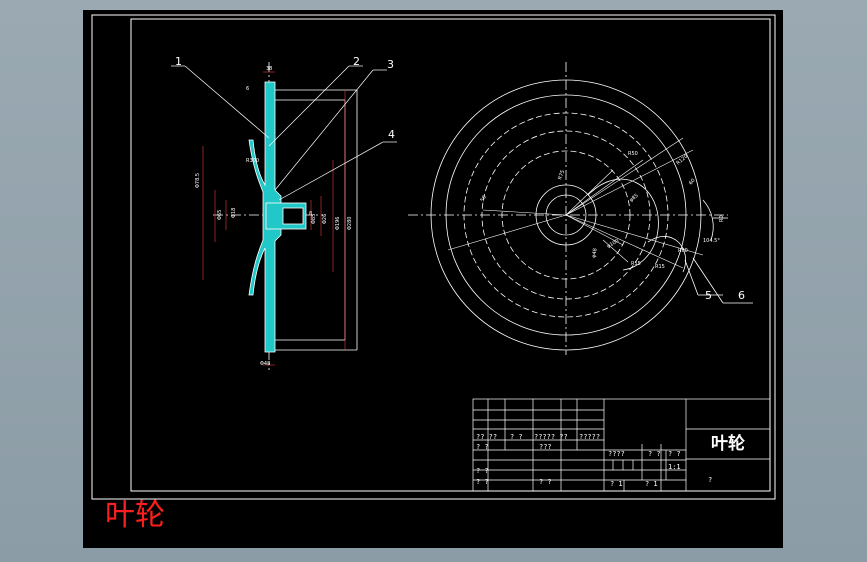 The height and width of the screenshot is (562, 867). I want to click on dim-6: 6, so click(247, 89).